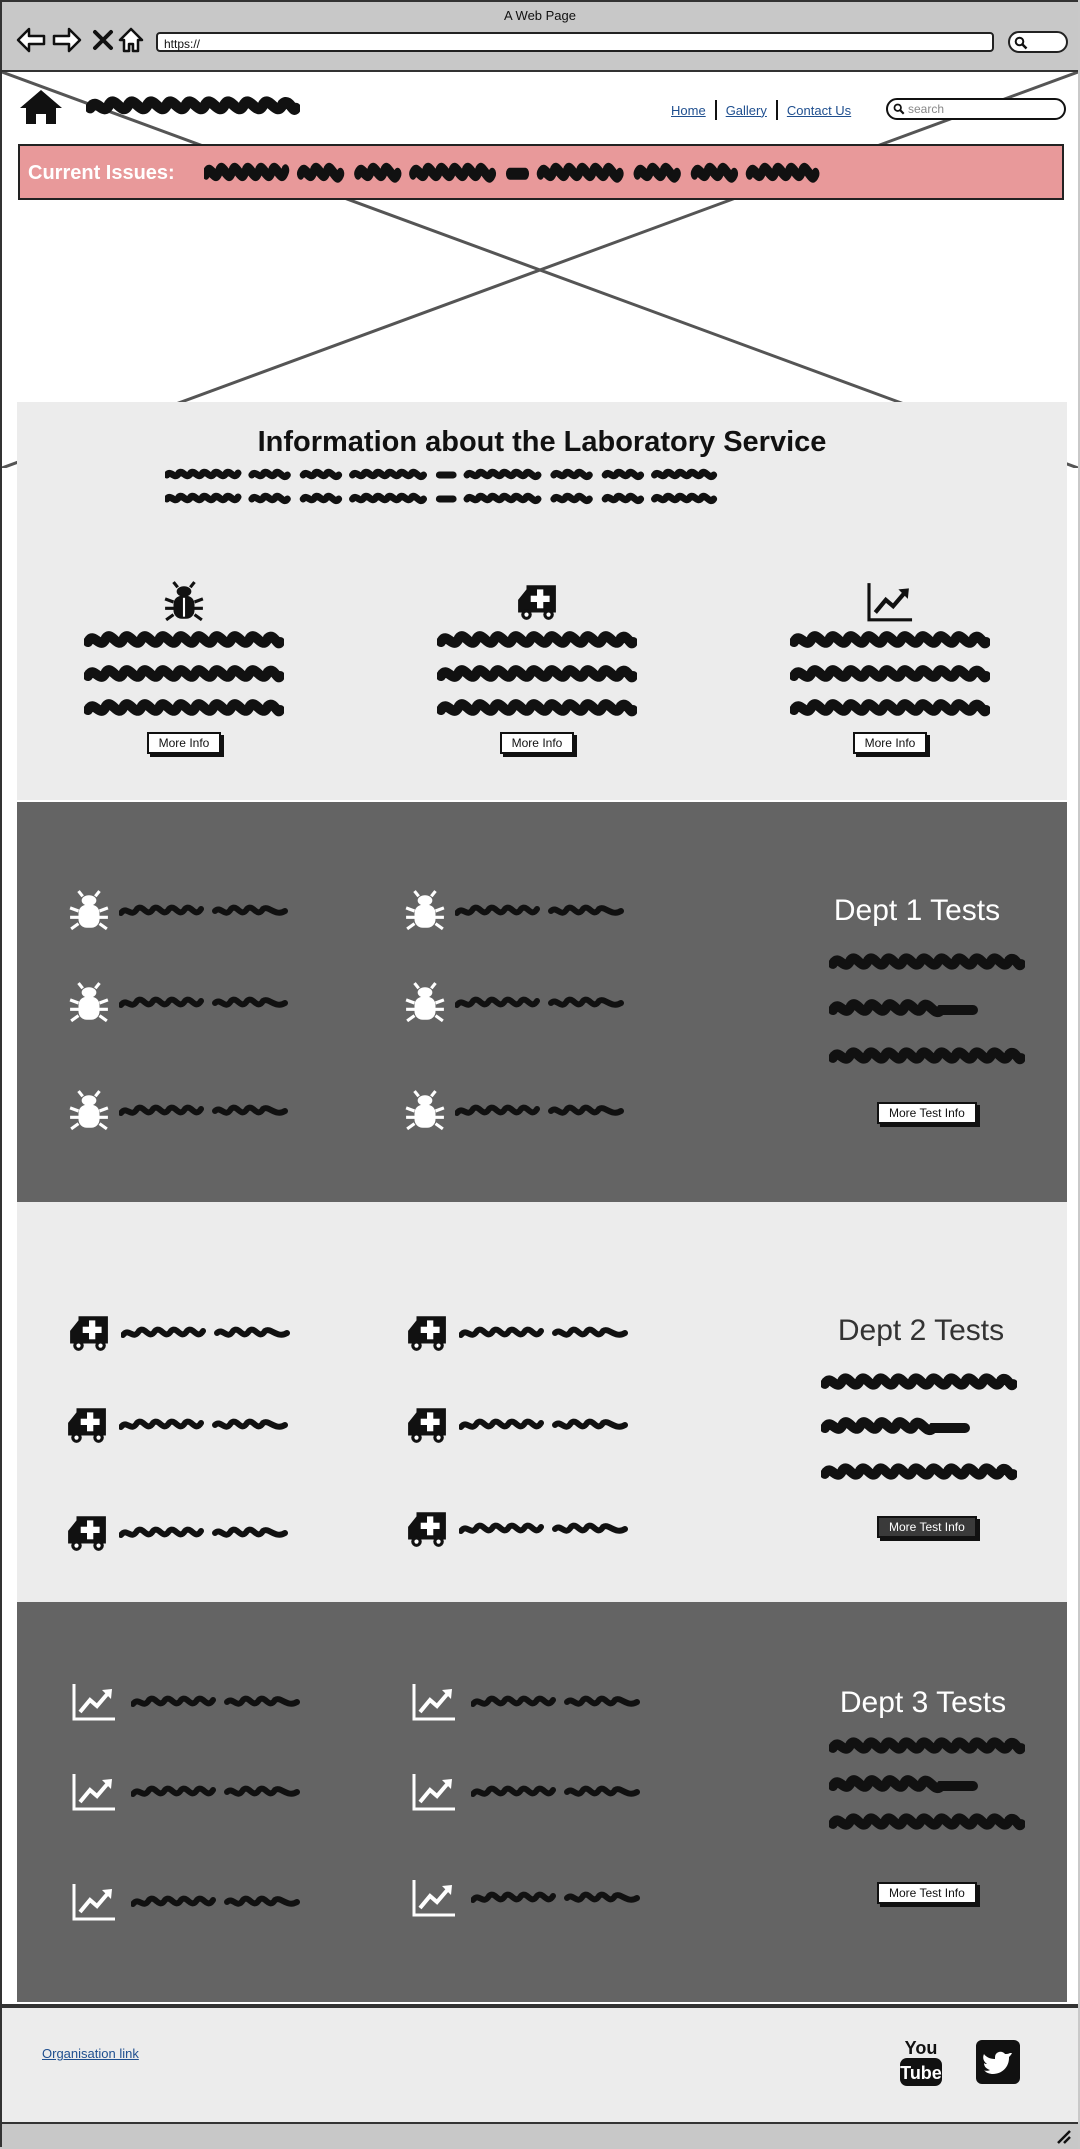 The height and width of the screenshot is (2149, 1080). I want to click on browser-toolbar: A Web Page https://, so click(540, 37).